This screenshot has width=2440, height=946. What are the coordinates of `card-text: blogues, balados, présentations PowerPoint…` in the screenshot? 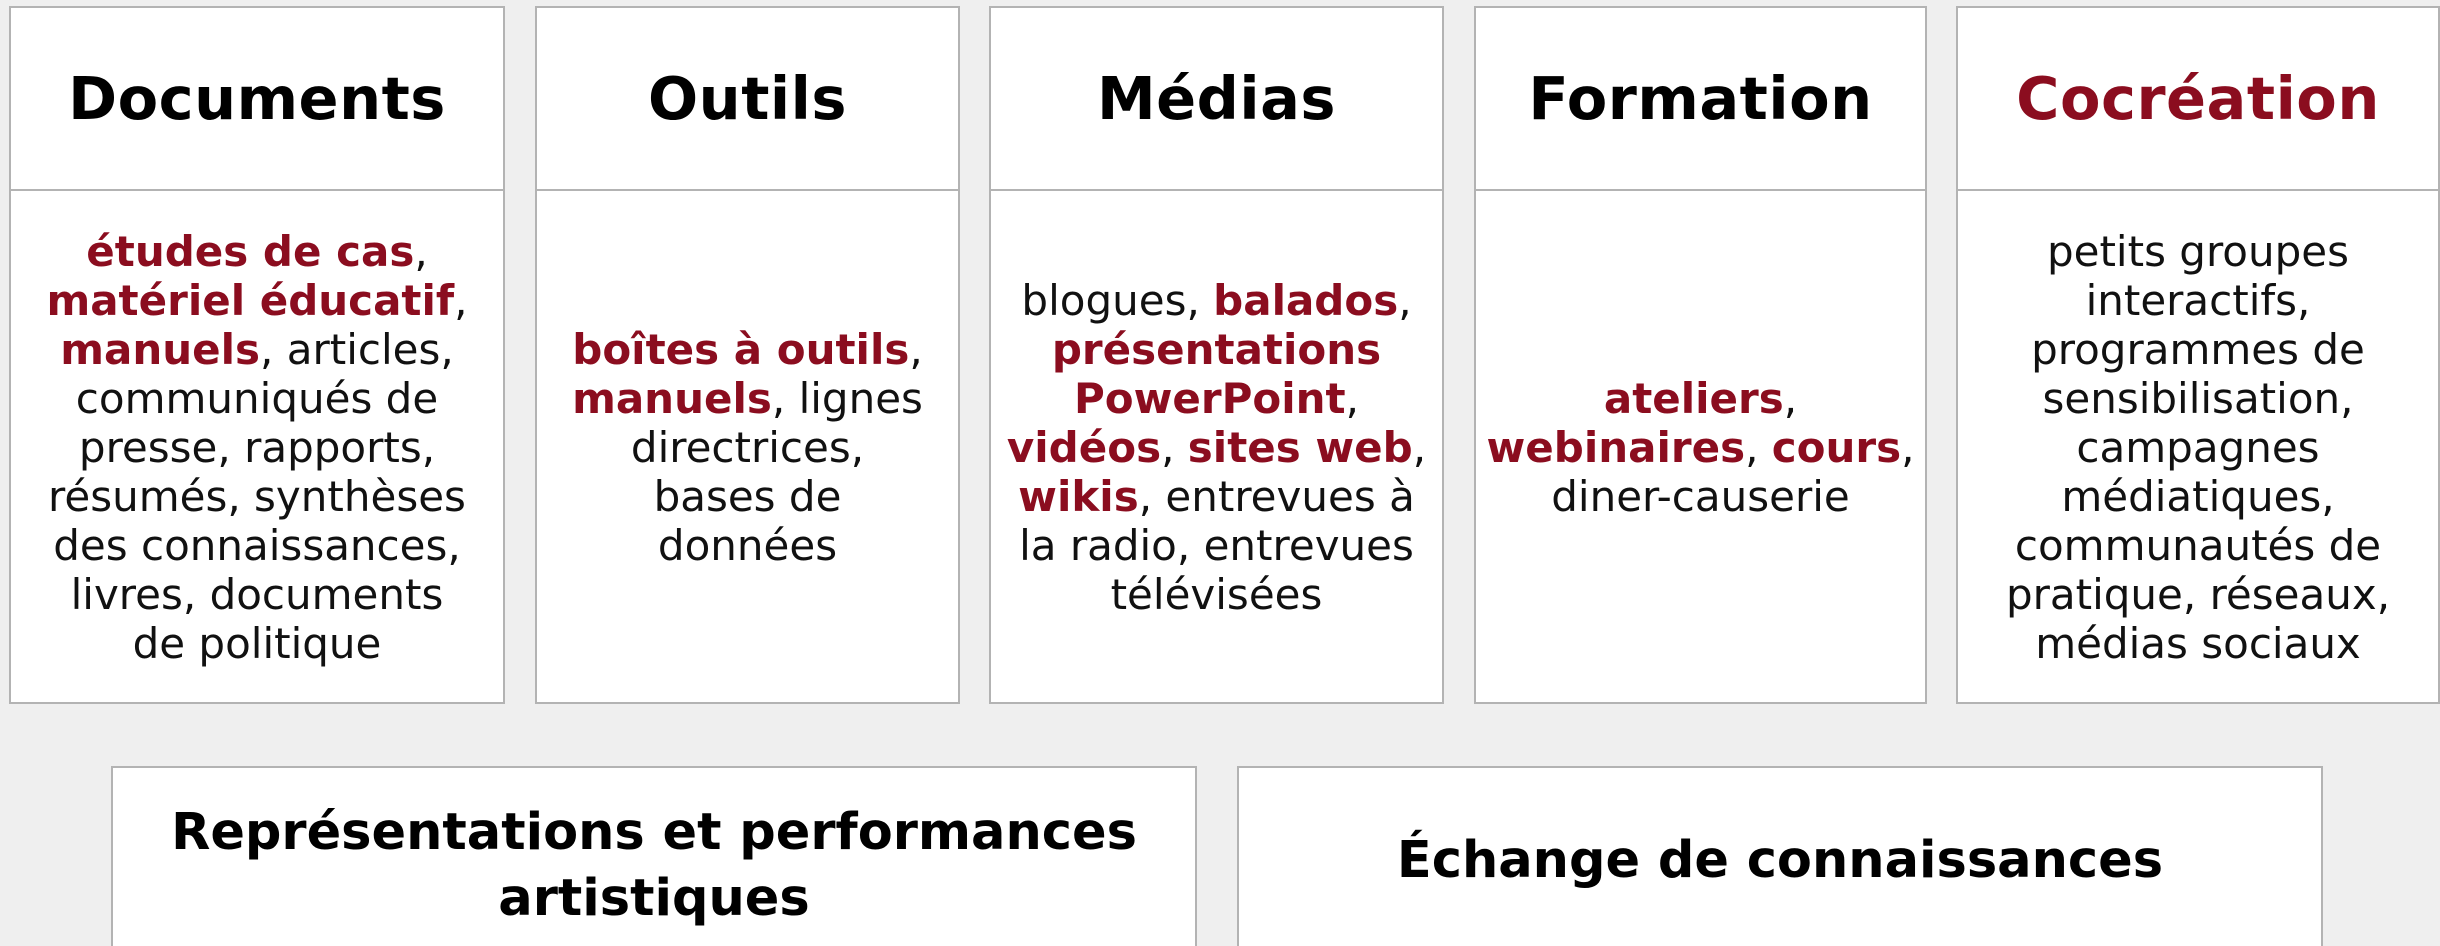 It's located at (1216, 447).